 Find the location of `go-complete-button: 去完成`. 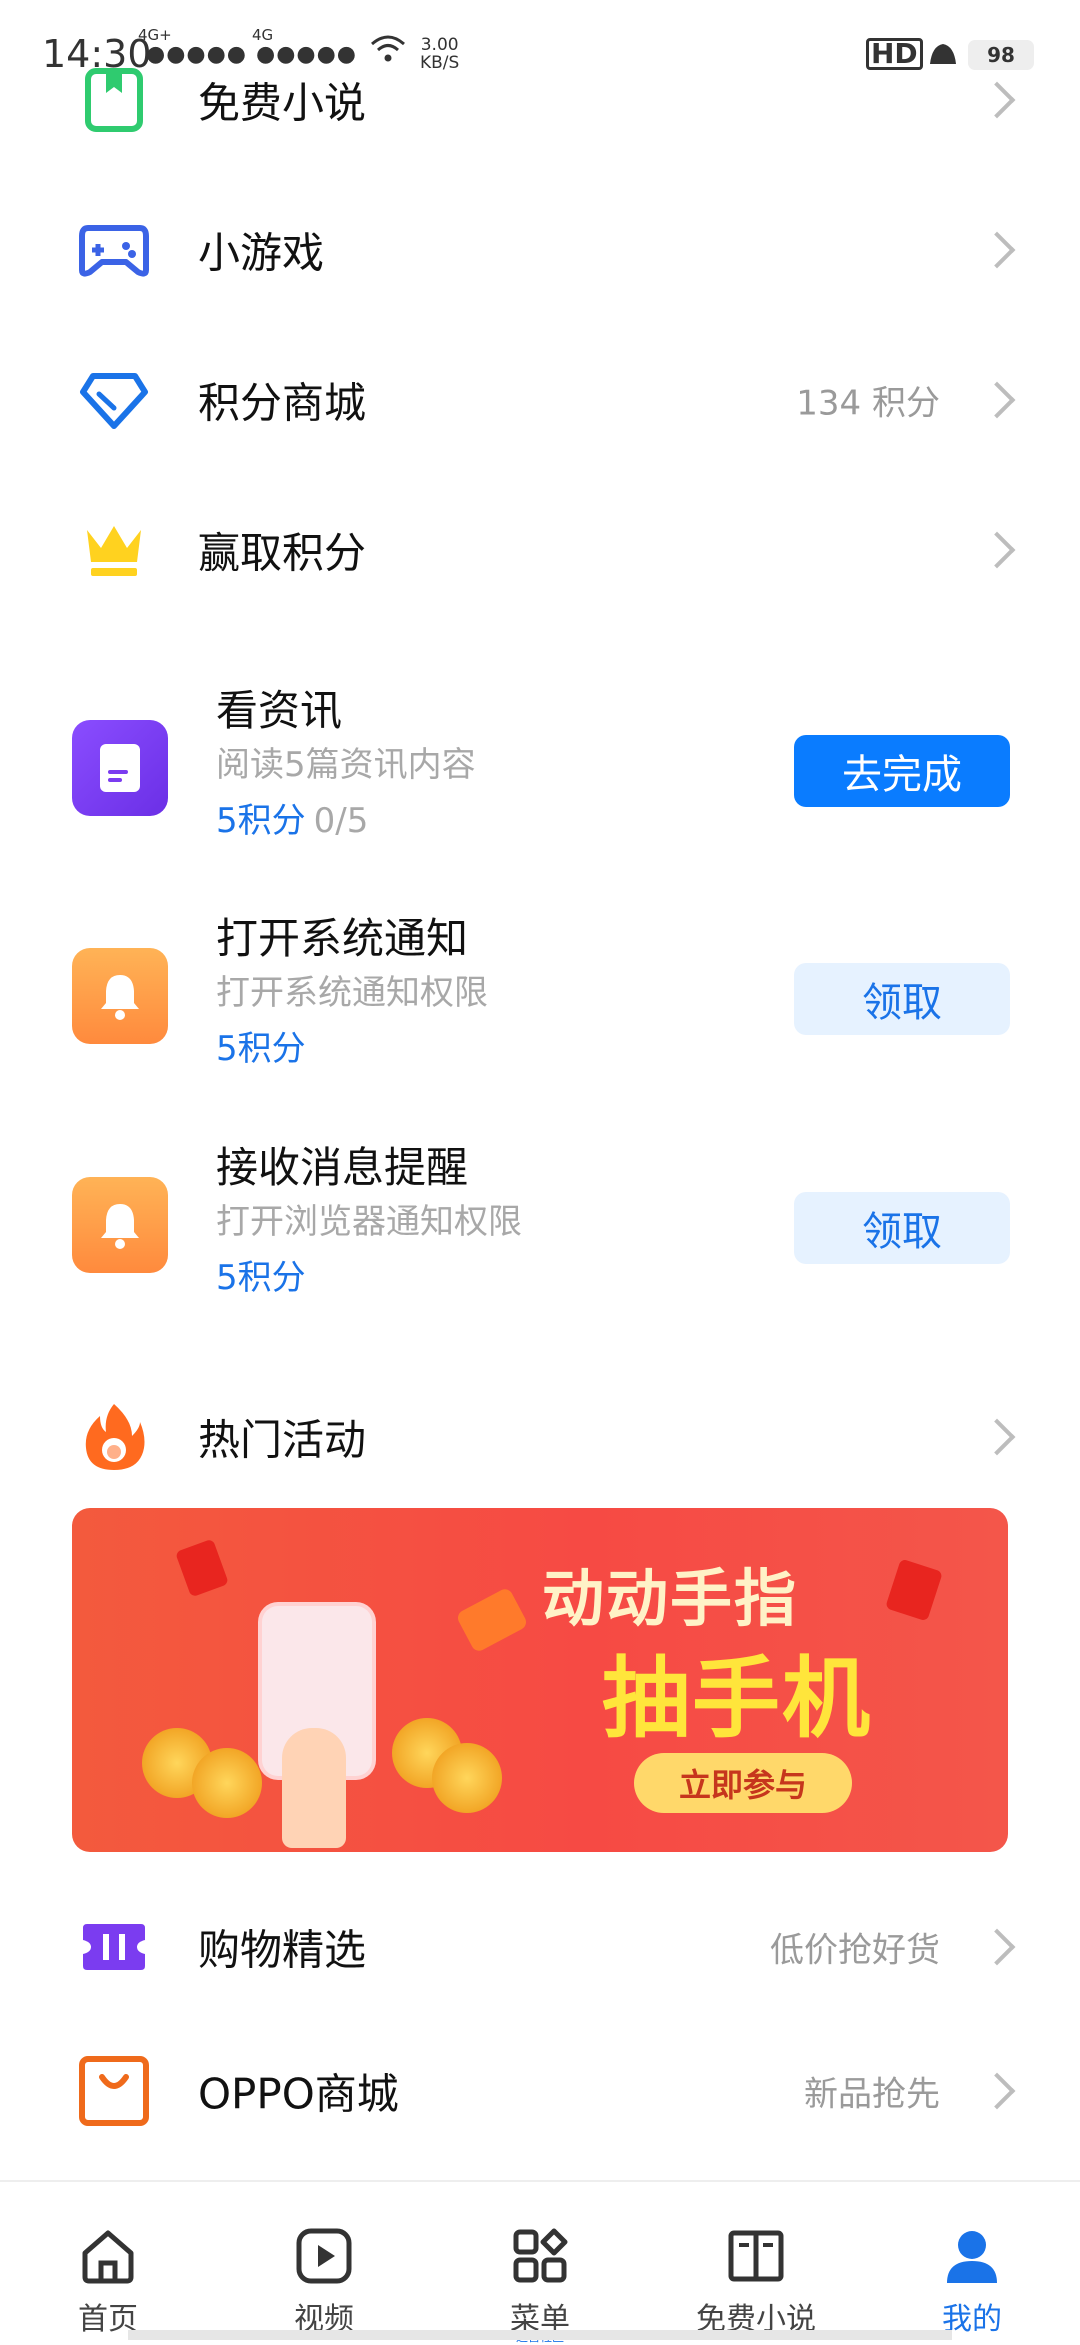

go-complete-button: 去完成 is located at coordinates (902, 771).